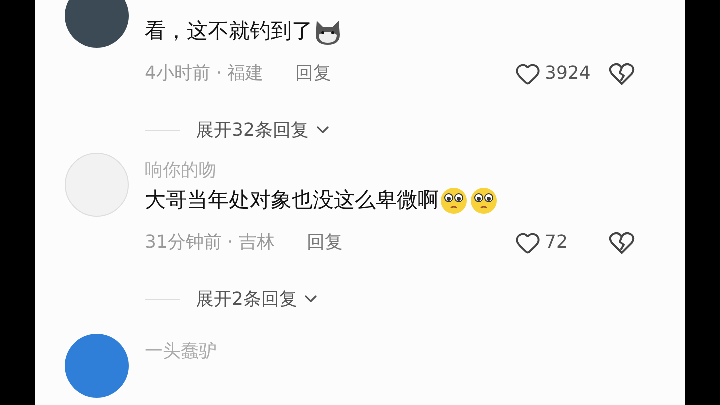 The width and height of the screenshot is (720, 405). I want to click on comment-meta: 4小时前 · 福建, so click(204, 74).